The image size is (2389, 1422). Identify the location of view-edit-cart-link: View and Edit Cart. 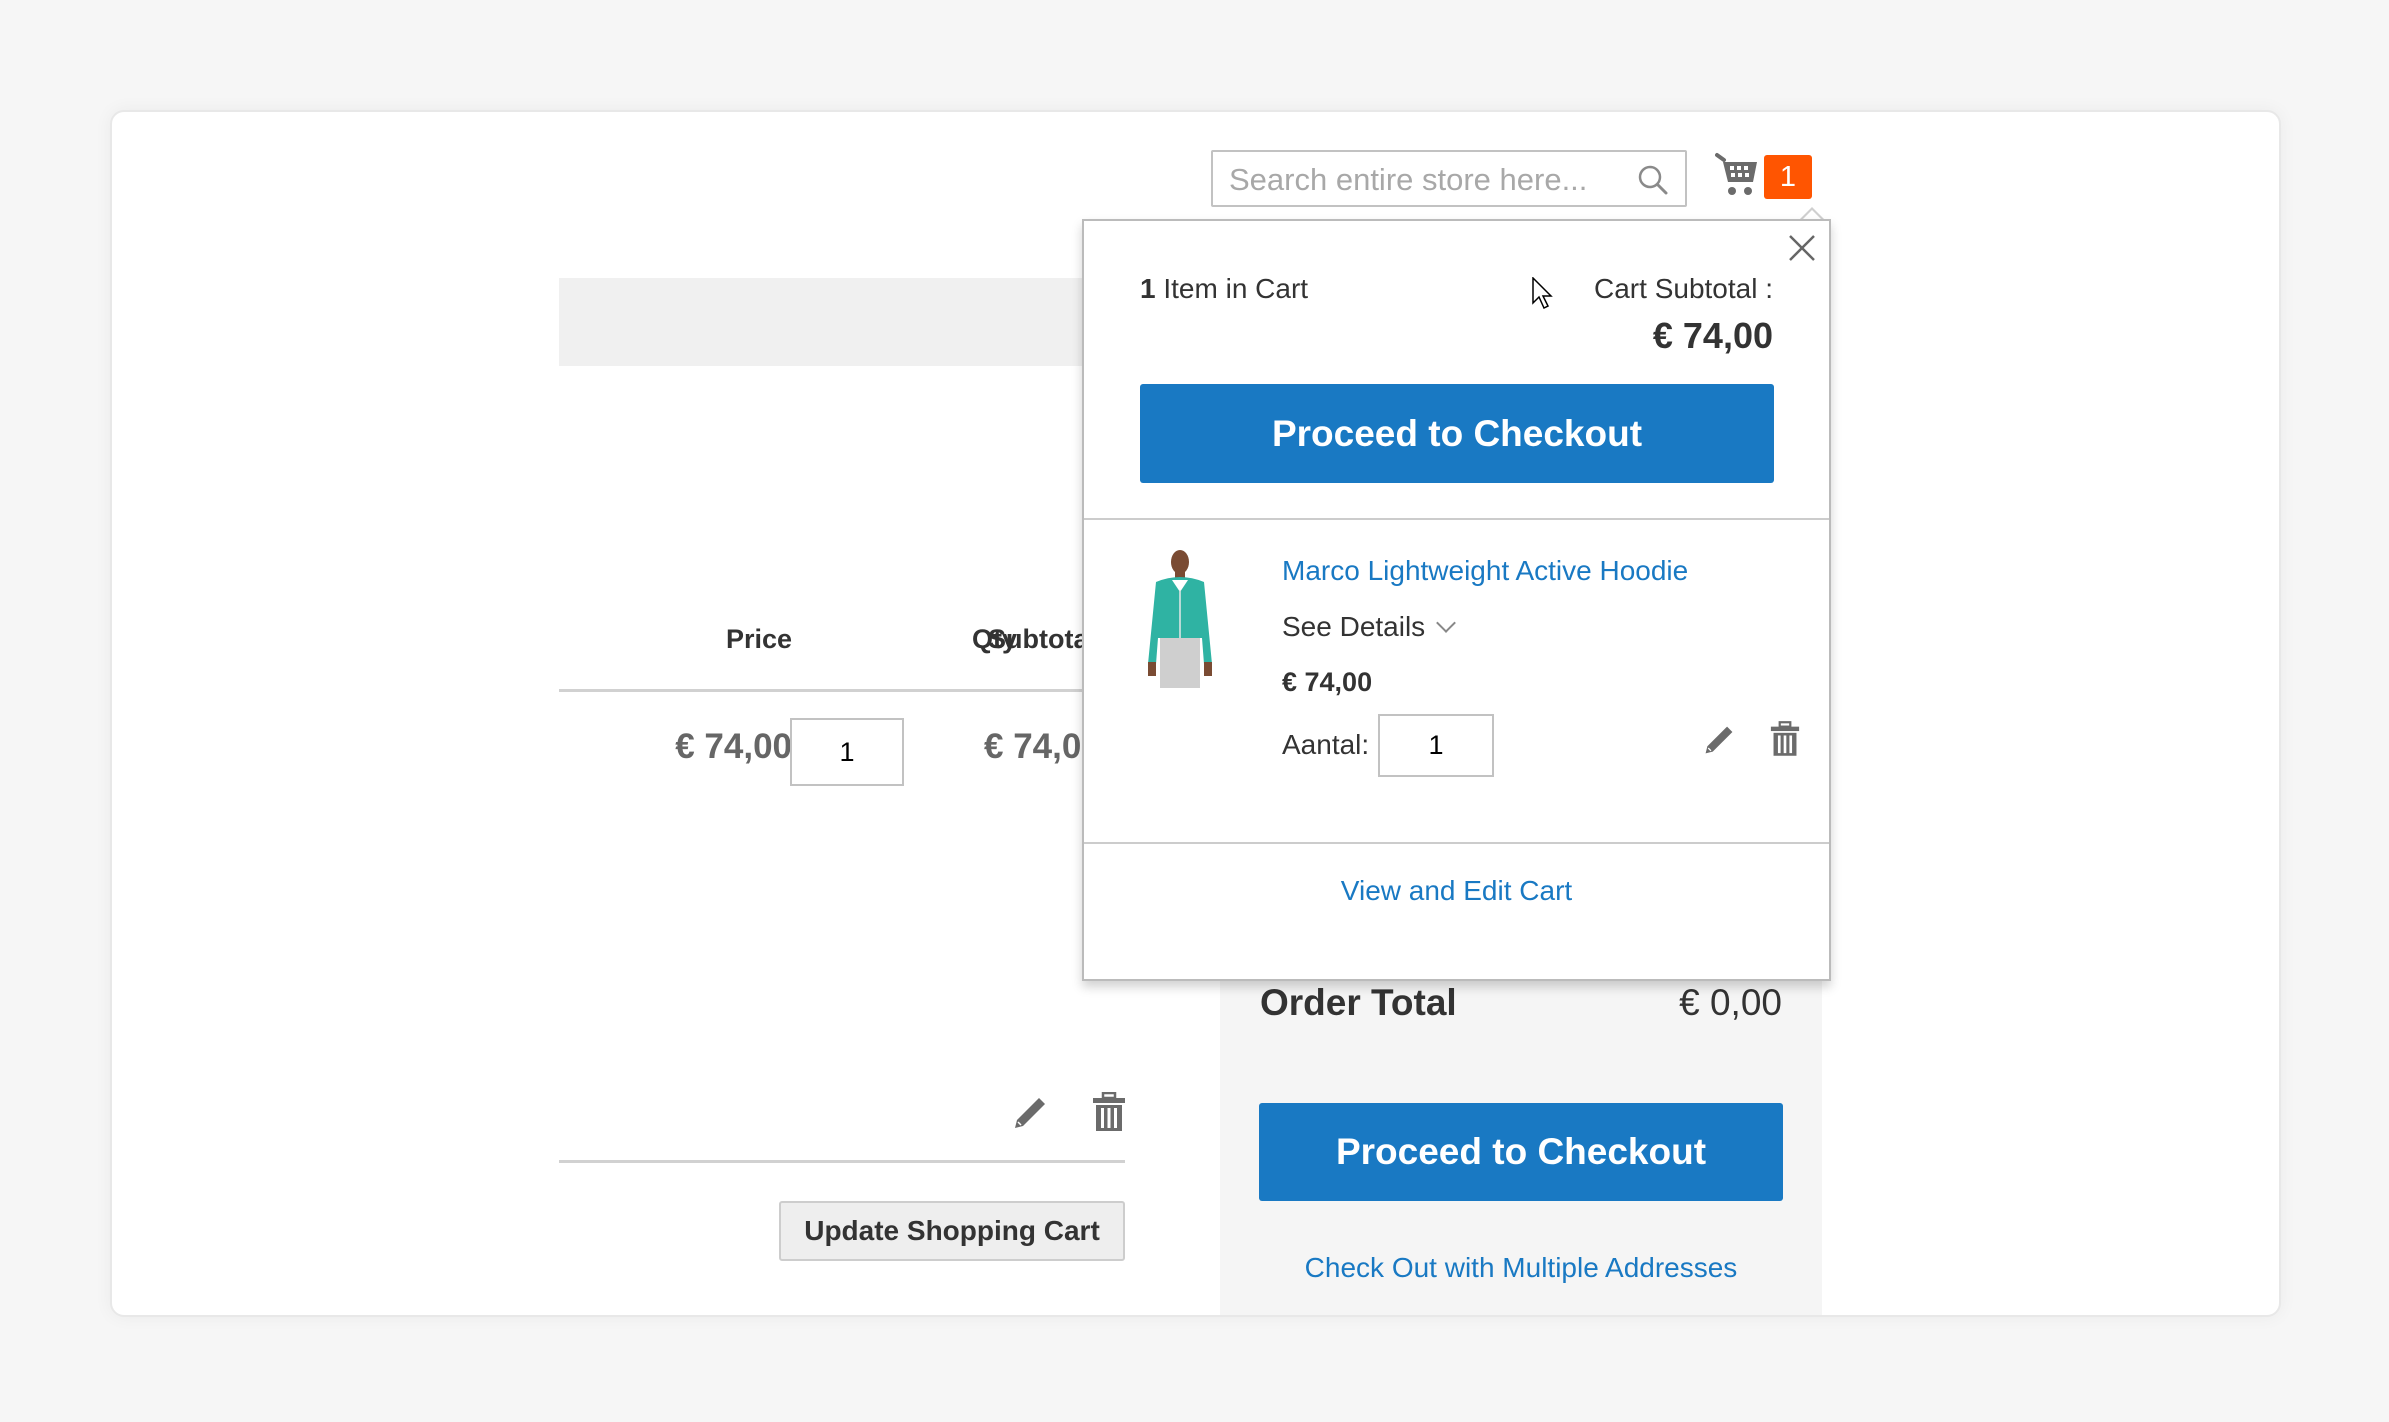
(1456, 891).